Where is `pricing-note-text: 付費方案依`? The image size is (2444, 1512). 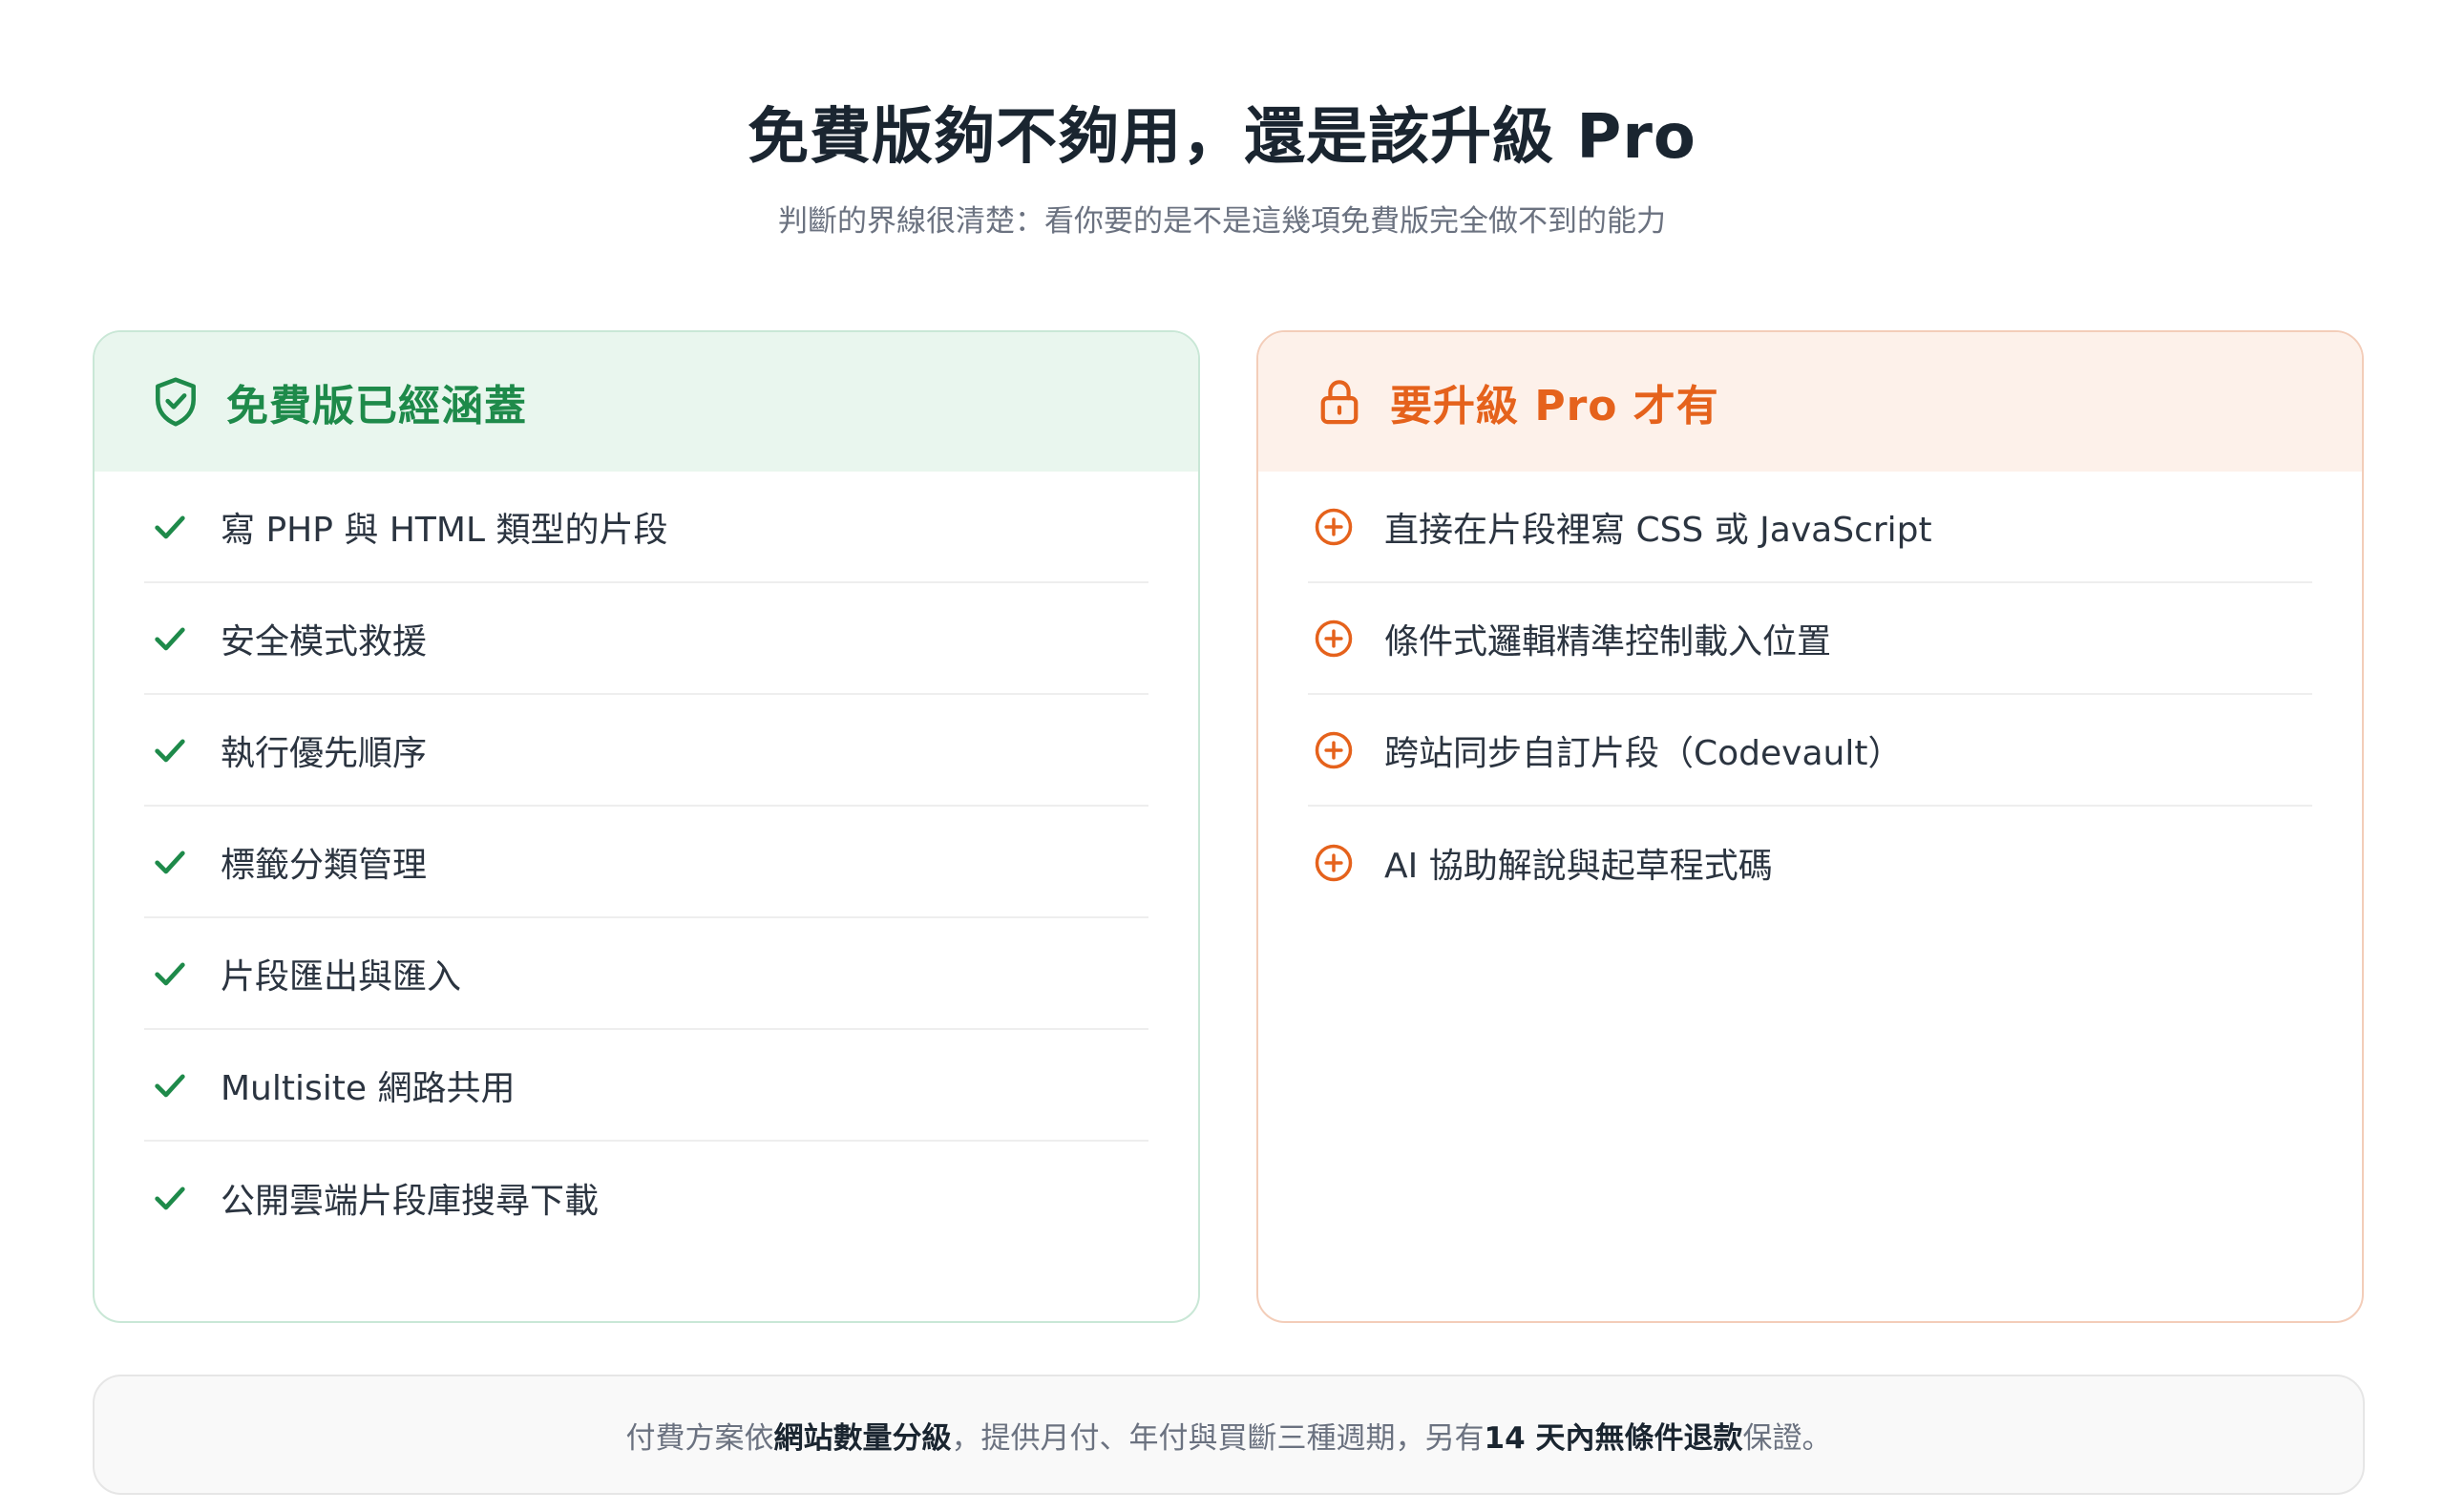
pricing-note-text: 付費方案依 is located at coordinates (700, 1438).